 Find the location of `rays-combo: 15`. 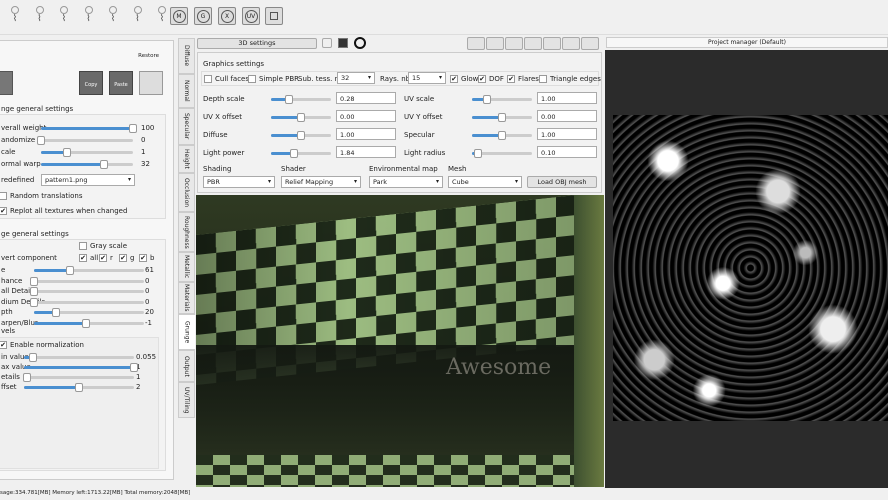

rays-combo: 15 is located at coordinates (427, 78).